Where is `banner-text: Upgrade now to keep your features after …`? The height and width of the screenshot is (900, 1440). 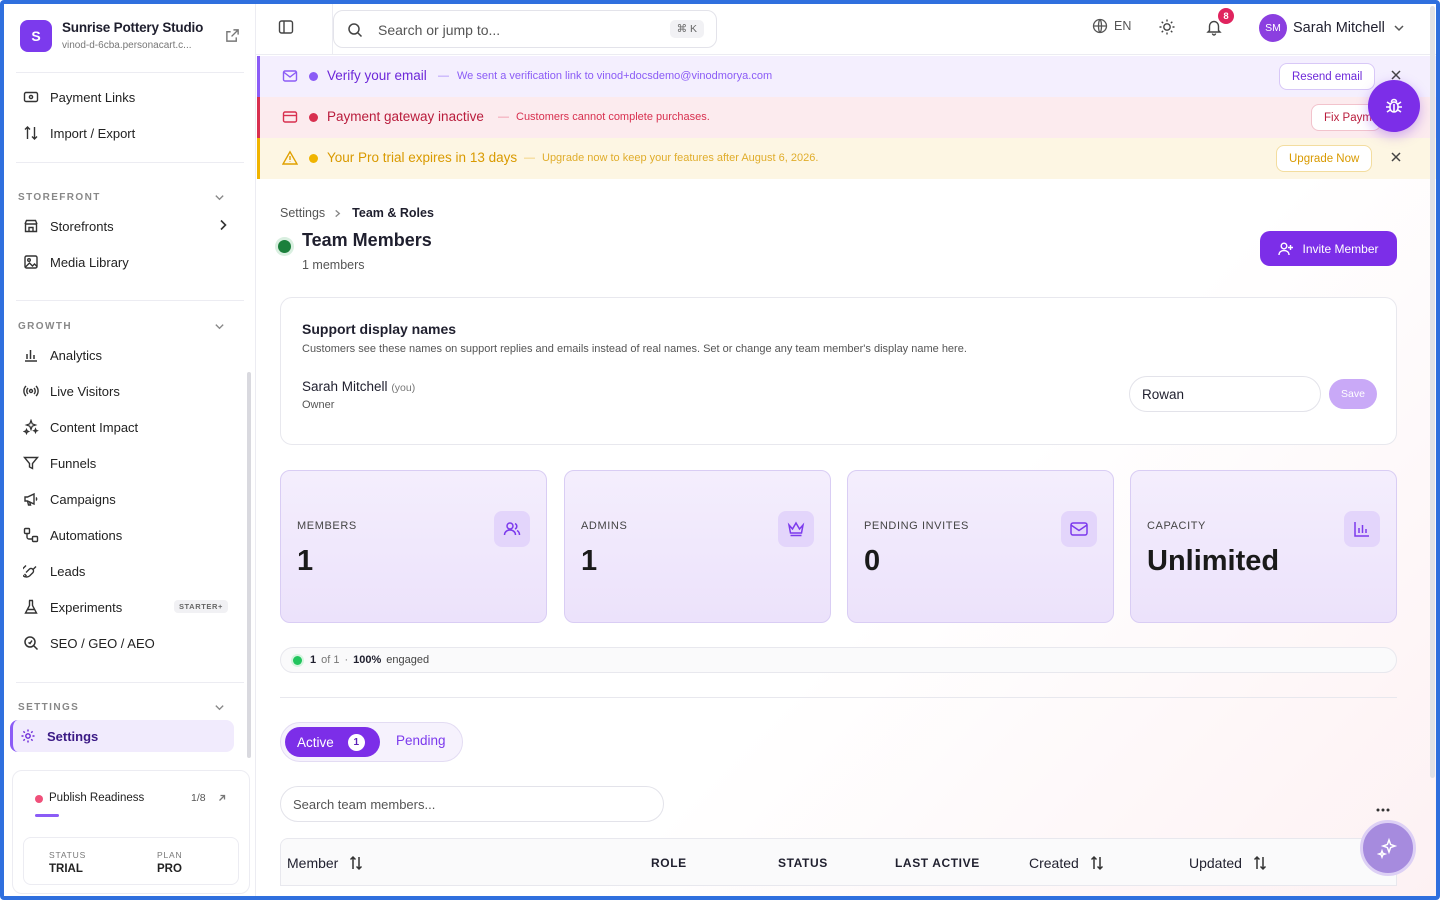
banner-text: Upgrade now to keep your features after … is located at coordinates (680, 158).